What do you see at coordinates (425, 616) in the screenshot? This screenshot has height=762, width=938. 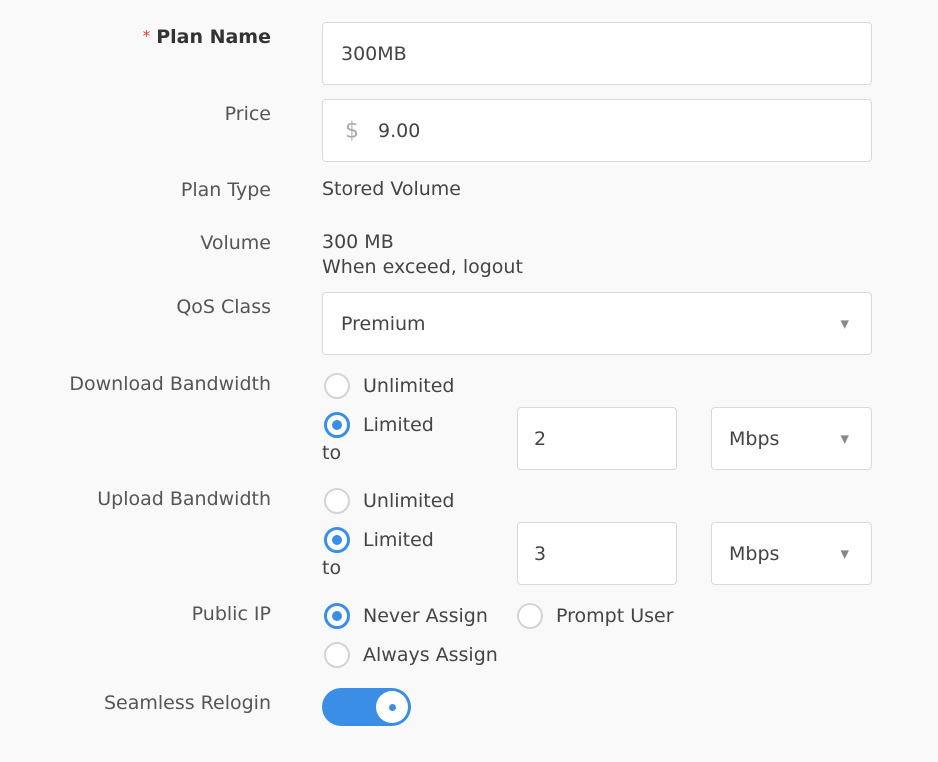 I see `public-ip-never-assign-label: Never Assign` at bounding box center [425, 616].